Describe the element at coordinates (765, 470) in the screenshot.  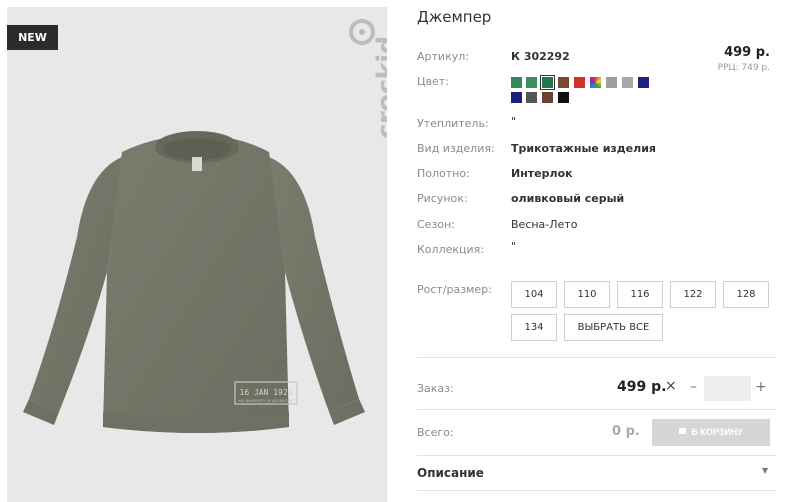
I see `chevron-down-icon: ▼` at that location.